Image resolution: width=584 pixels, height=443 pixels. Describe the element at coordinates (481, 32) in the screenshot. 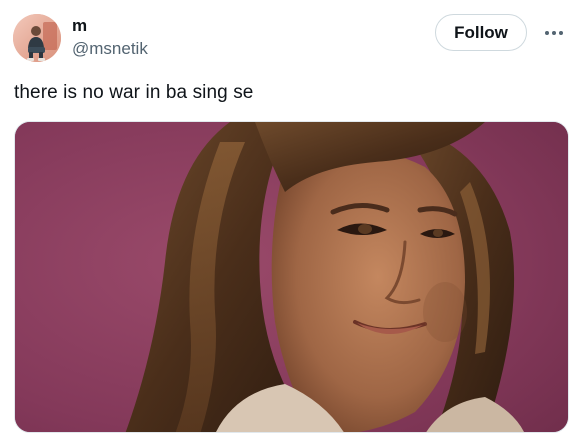

I see `follow-button: Follow` at that location.